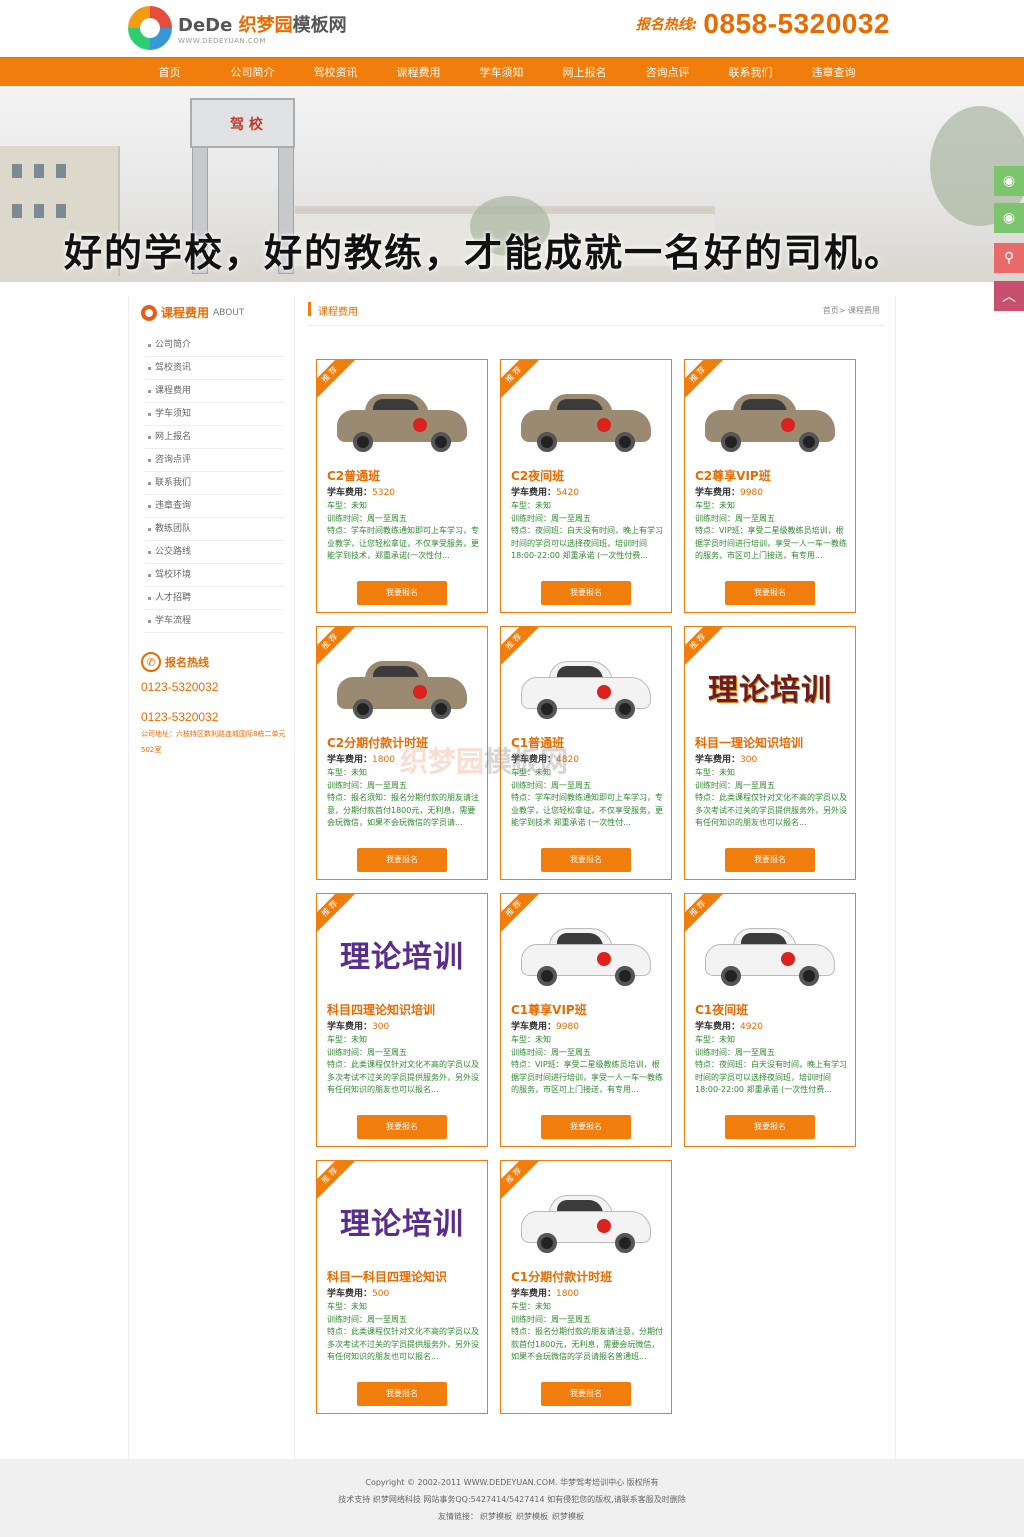 The width and height of the screenshot is (1024, 1537). What do you see at coordinates (214, 368) in the screenshot?
I see `sidebar-item: 驾校资讯` at bounding box center [214, 368].